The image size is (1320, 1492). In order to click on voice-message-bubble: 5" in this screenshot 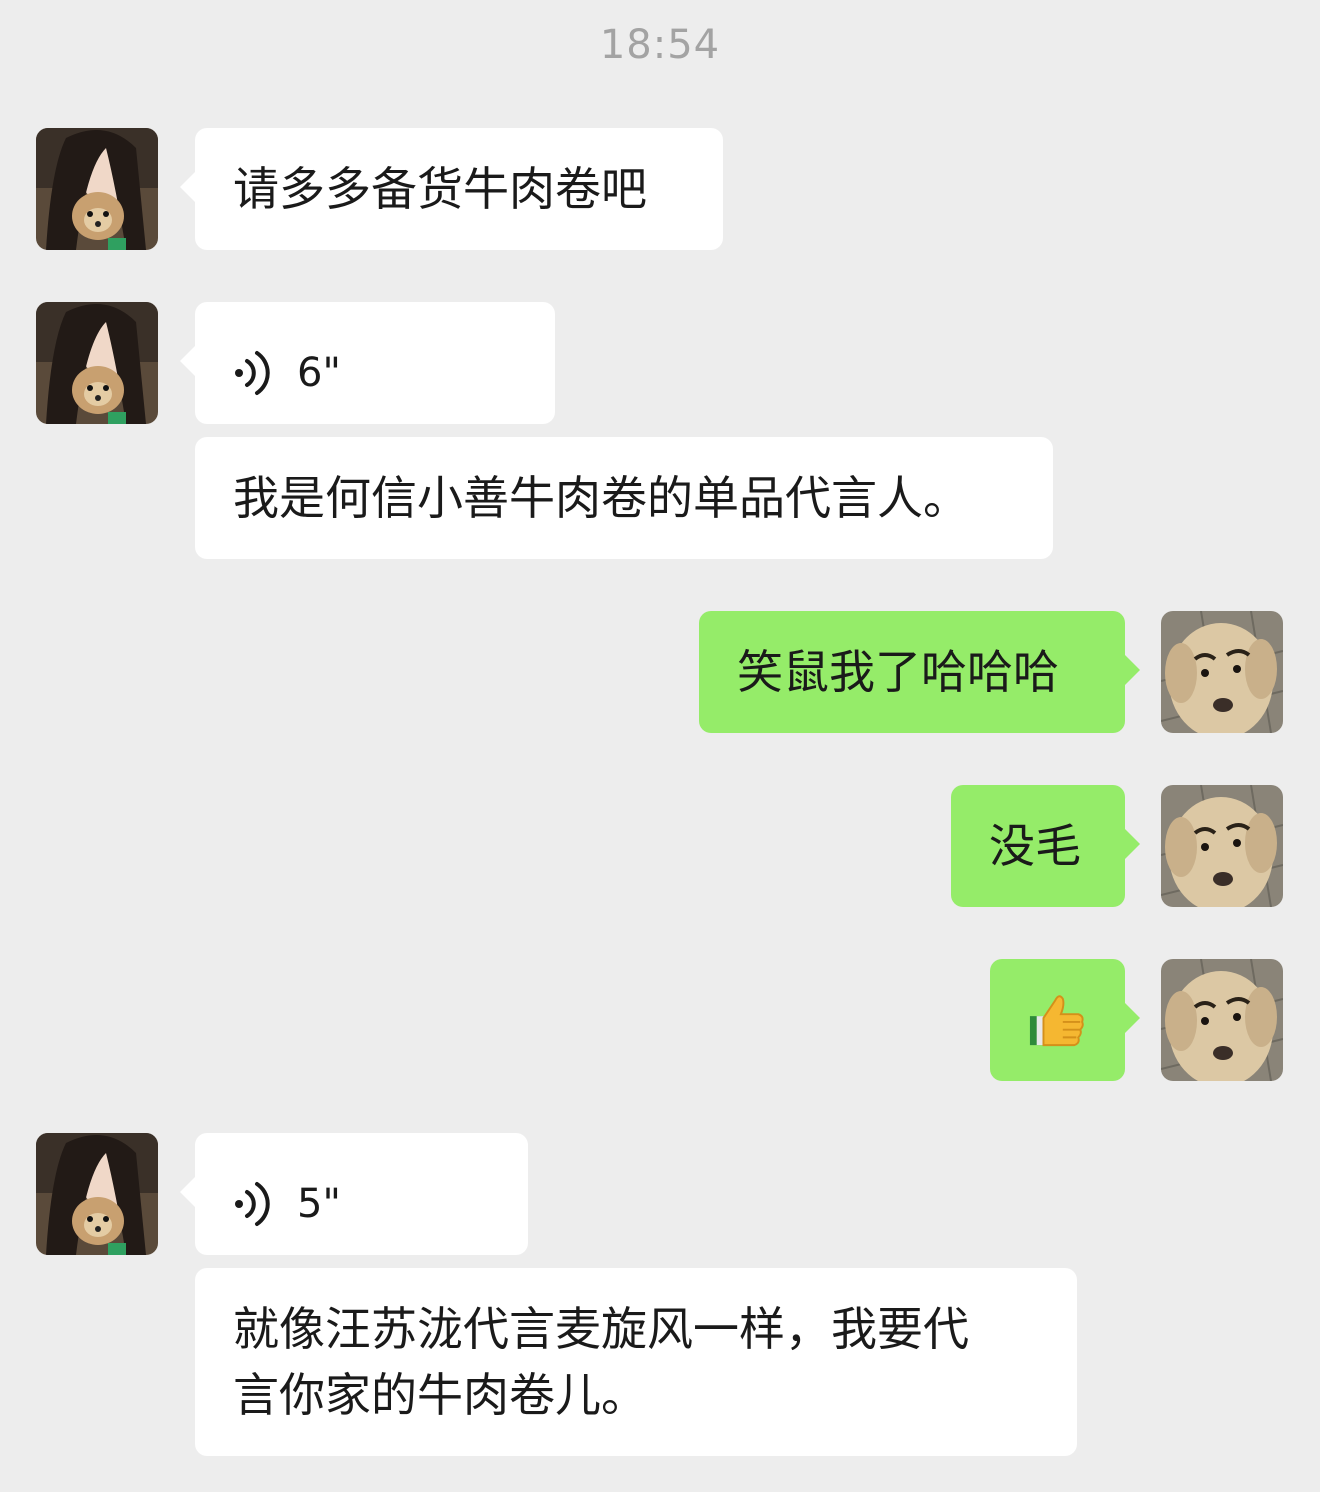, I will do `click(354, 1194)`.